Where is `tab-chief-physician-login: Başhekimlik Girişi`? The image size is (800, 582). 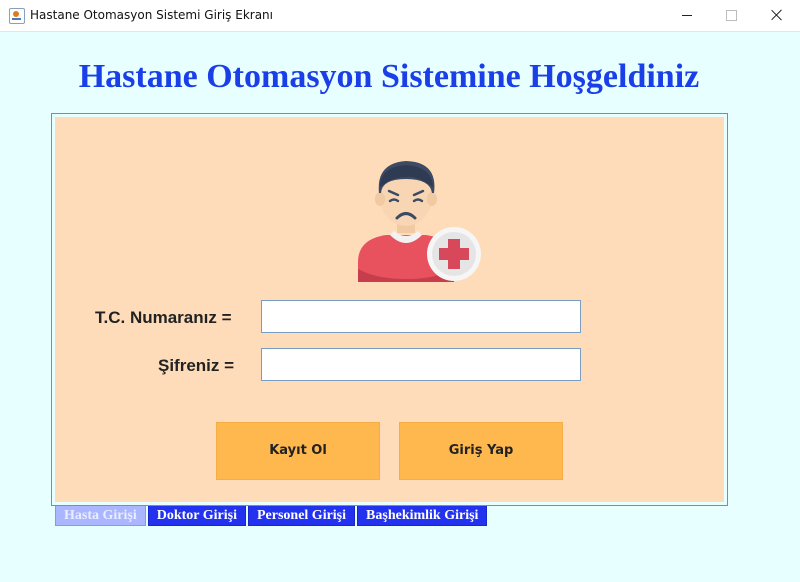
tab-chief-physician-login: Başhekimlik Girişi is located at coordinates (422, 516).